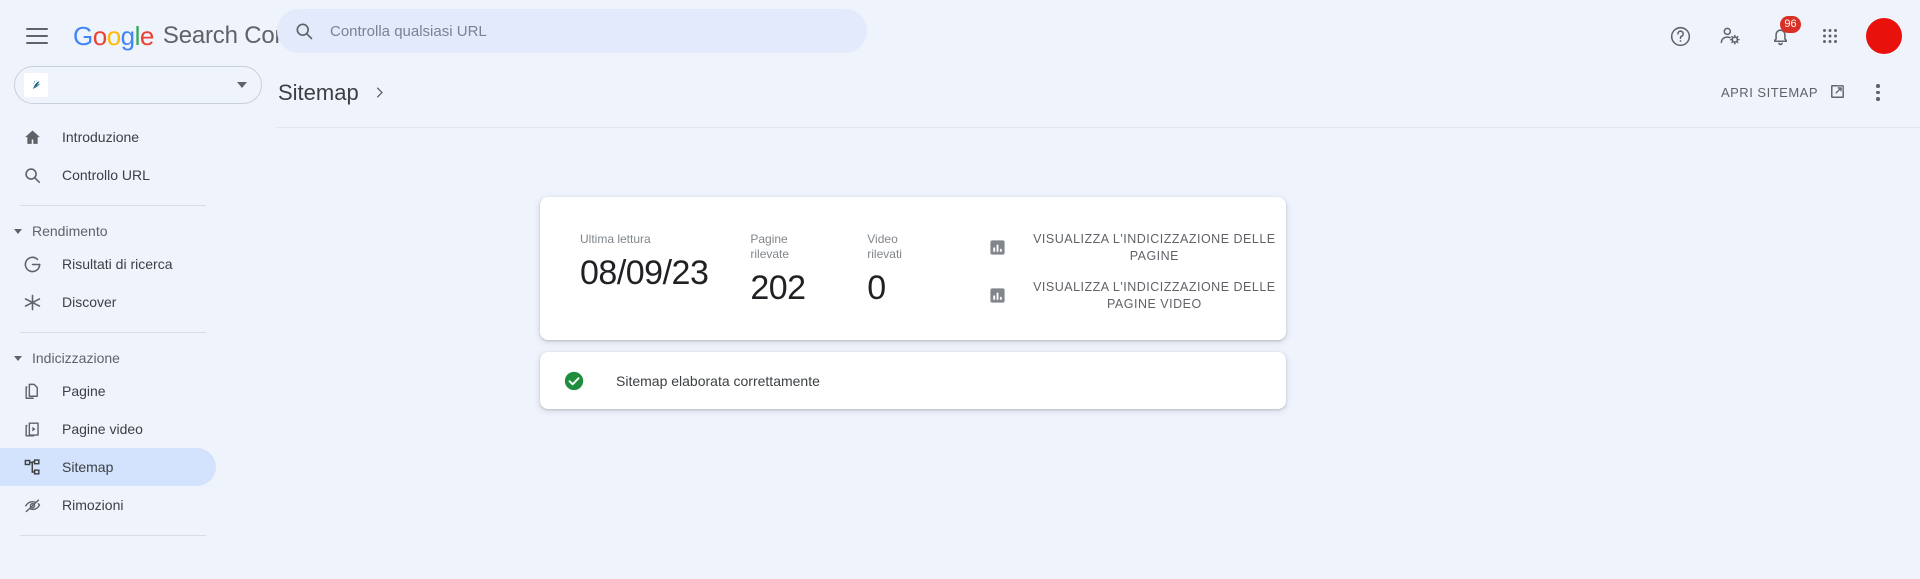 The width and height of the screenshot is (1920, 579). Describe the element at coordinates (32, 391) in the screenshot. I see `pages-copy-icon` at that location.